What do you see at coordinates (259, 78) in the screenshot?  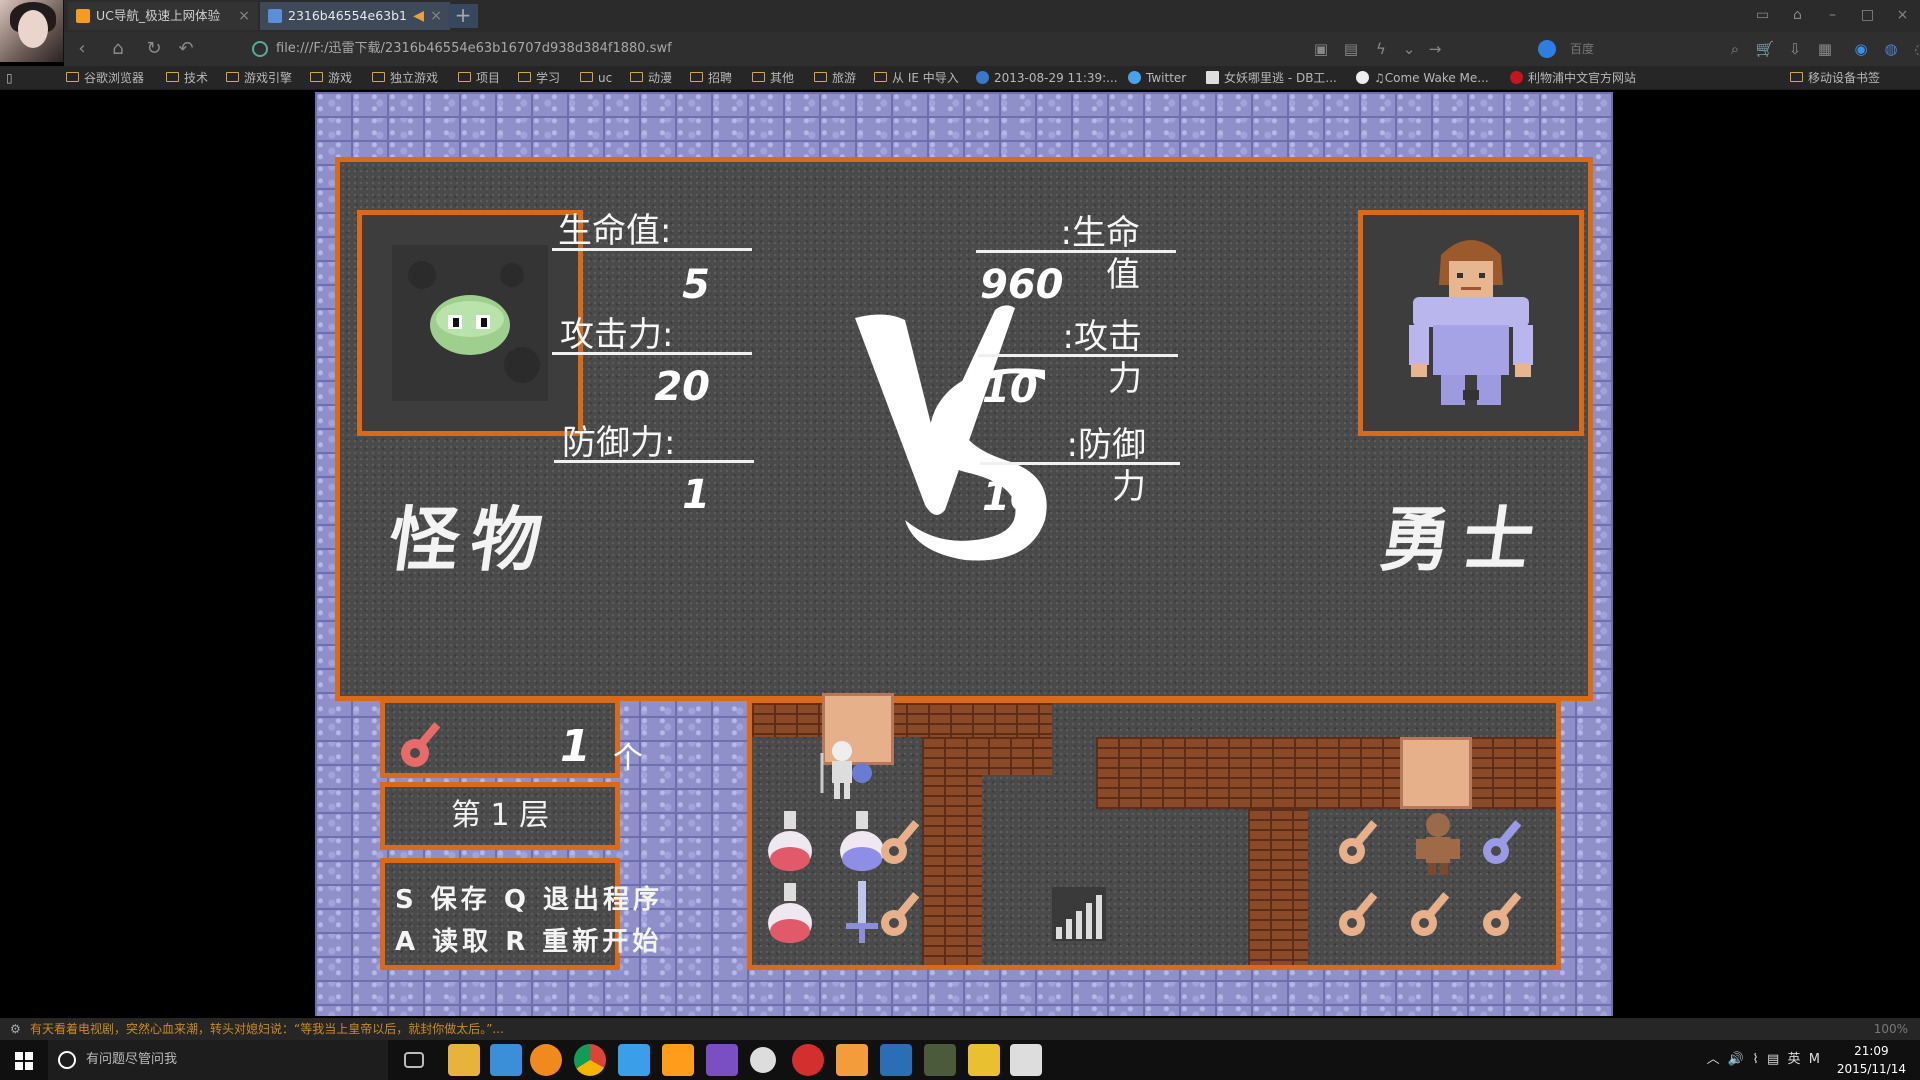 I see `bookmark-folder: 游戏引擎` at bounding box center [259, 78].